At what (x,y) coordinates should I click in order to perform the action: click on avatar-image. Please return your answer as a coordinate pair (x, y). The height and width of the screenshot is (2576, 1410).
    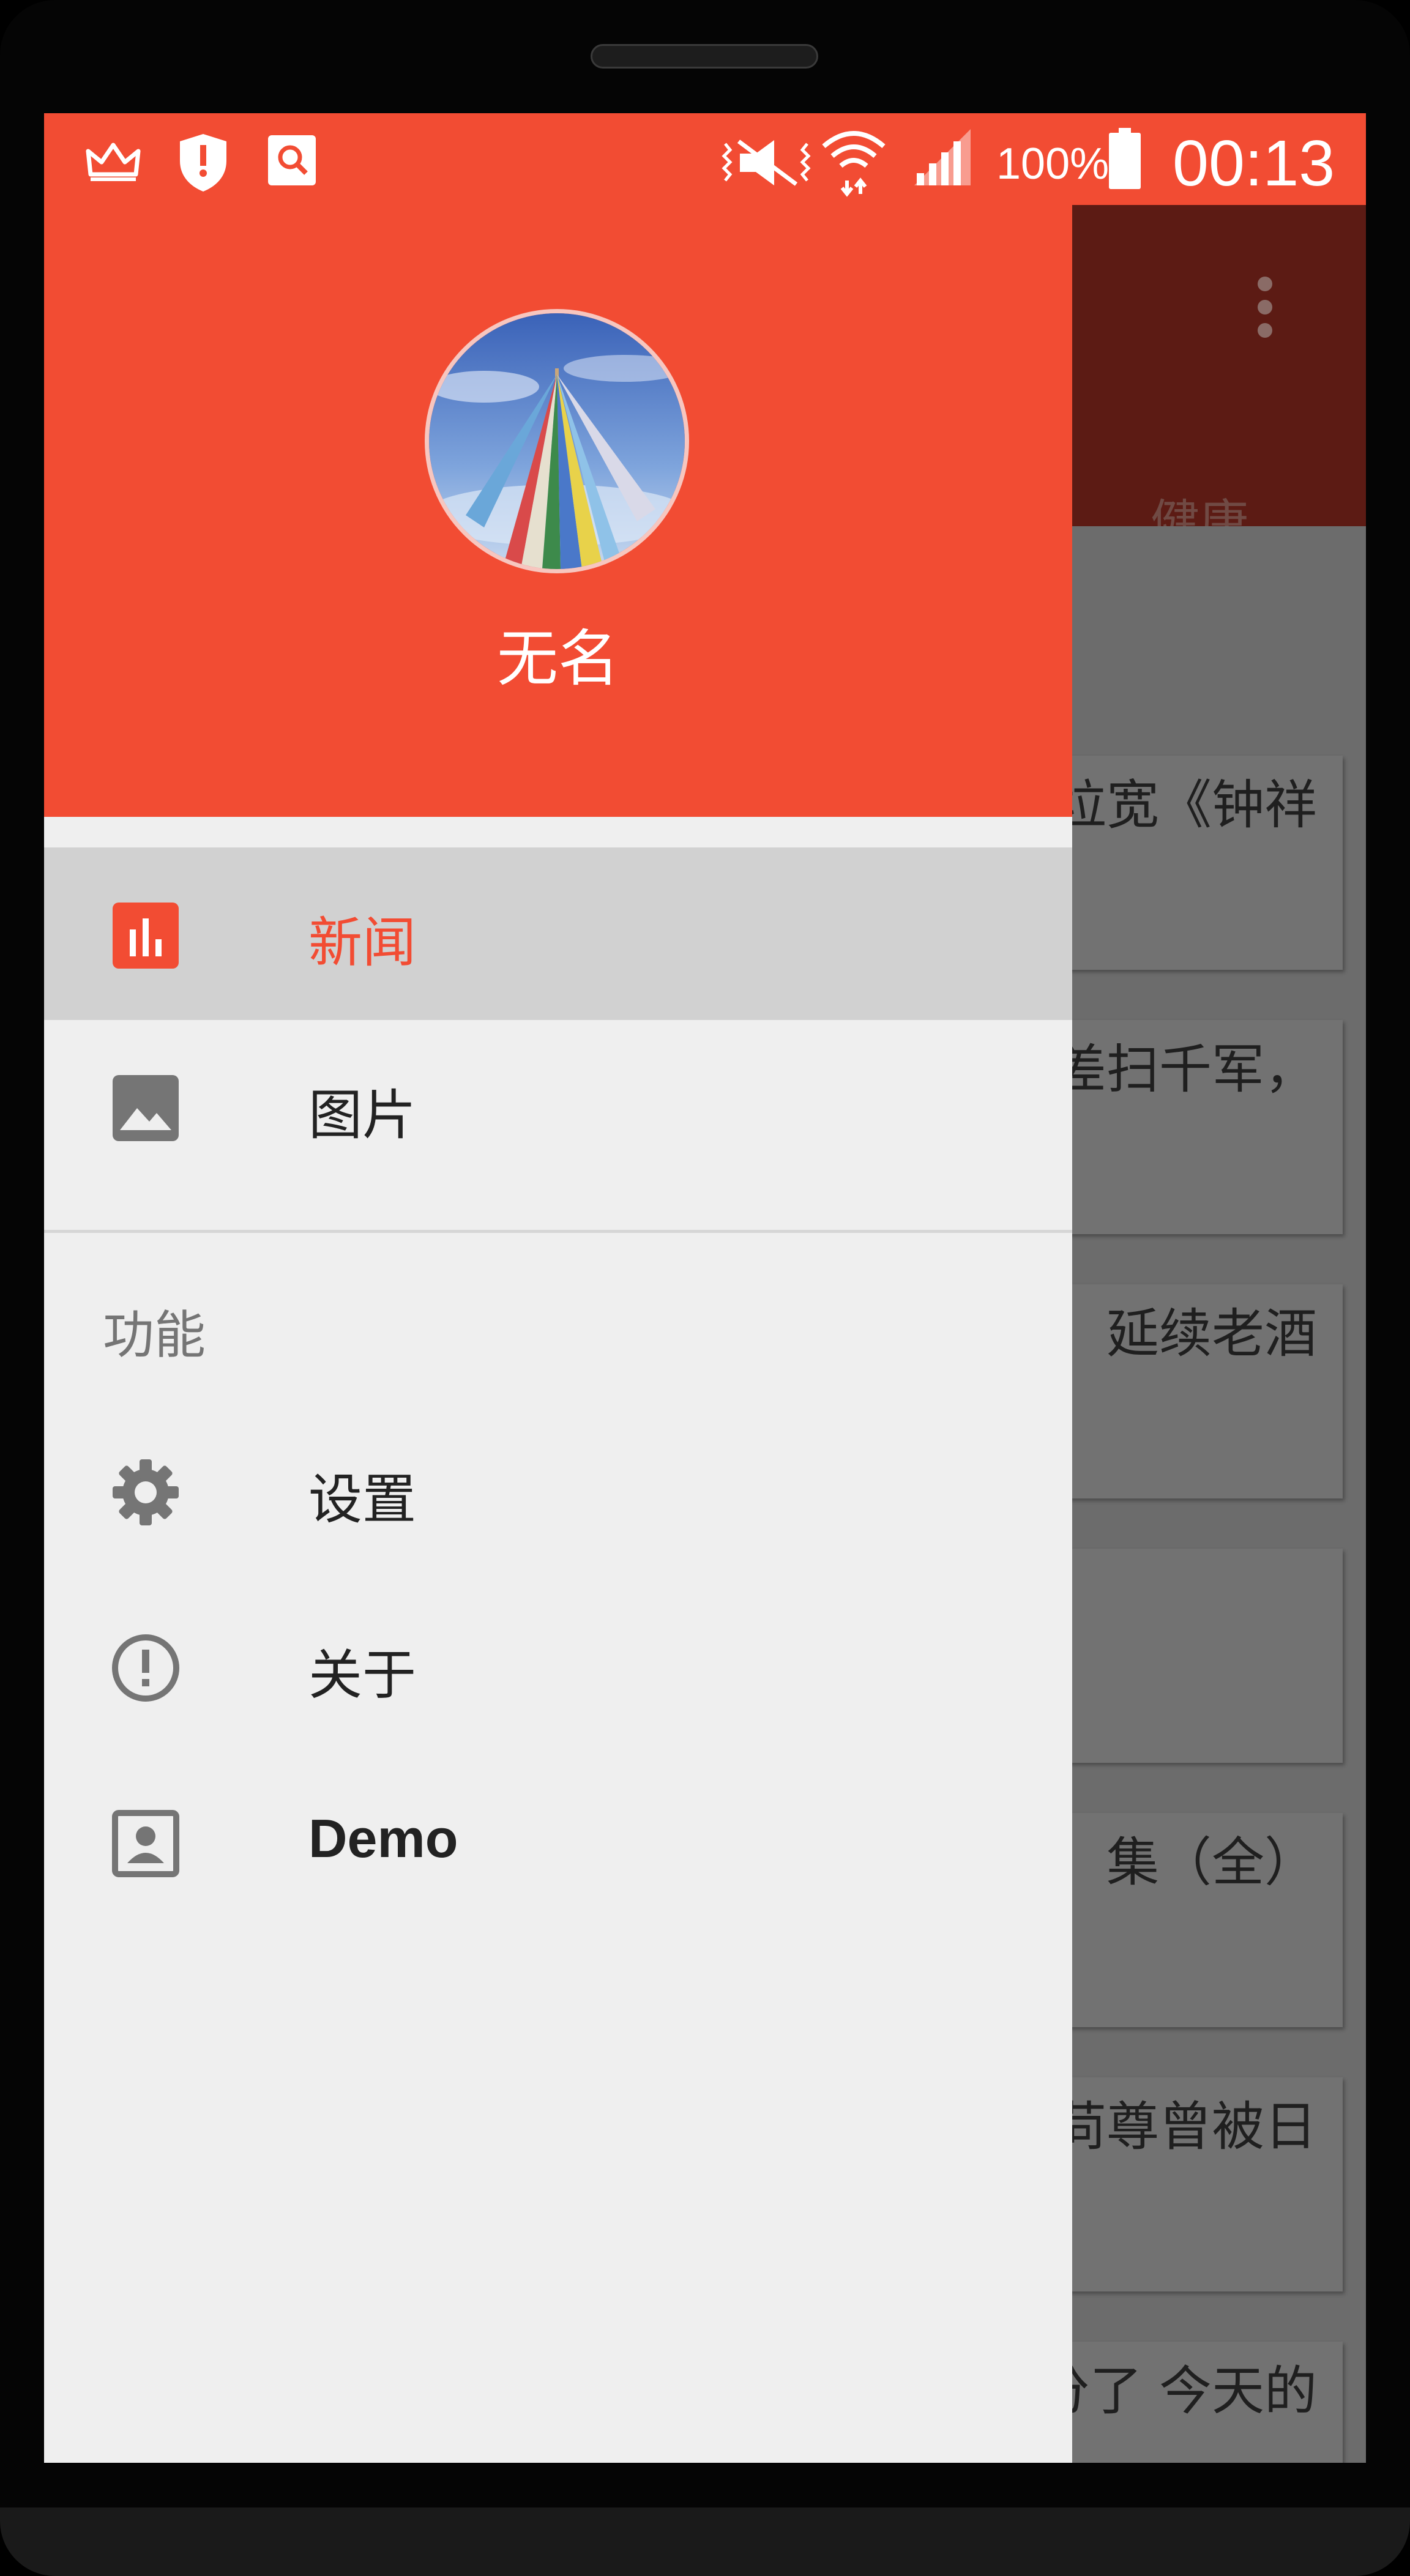
    Looking at the image, I should click on (557, 441).